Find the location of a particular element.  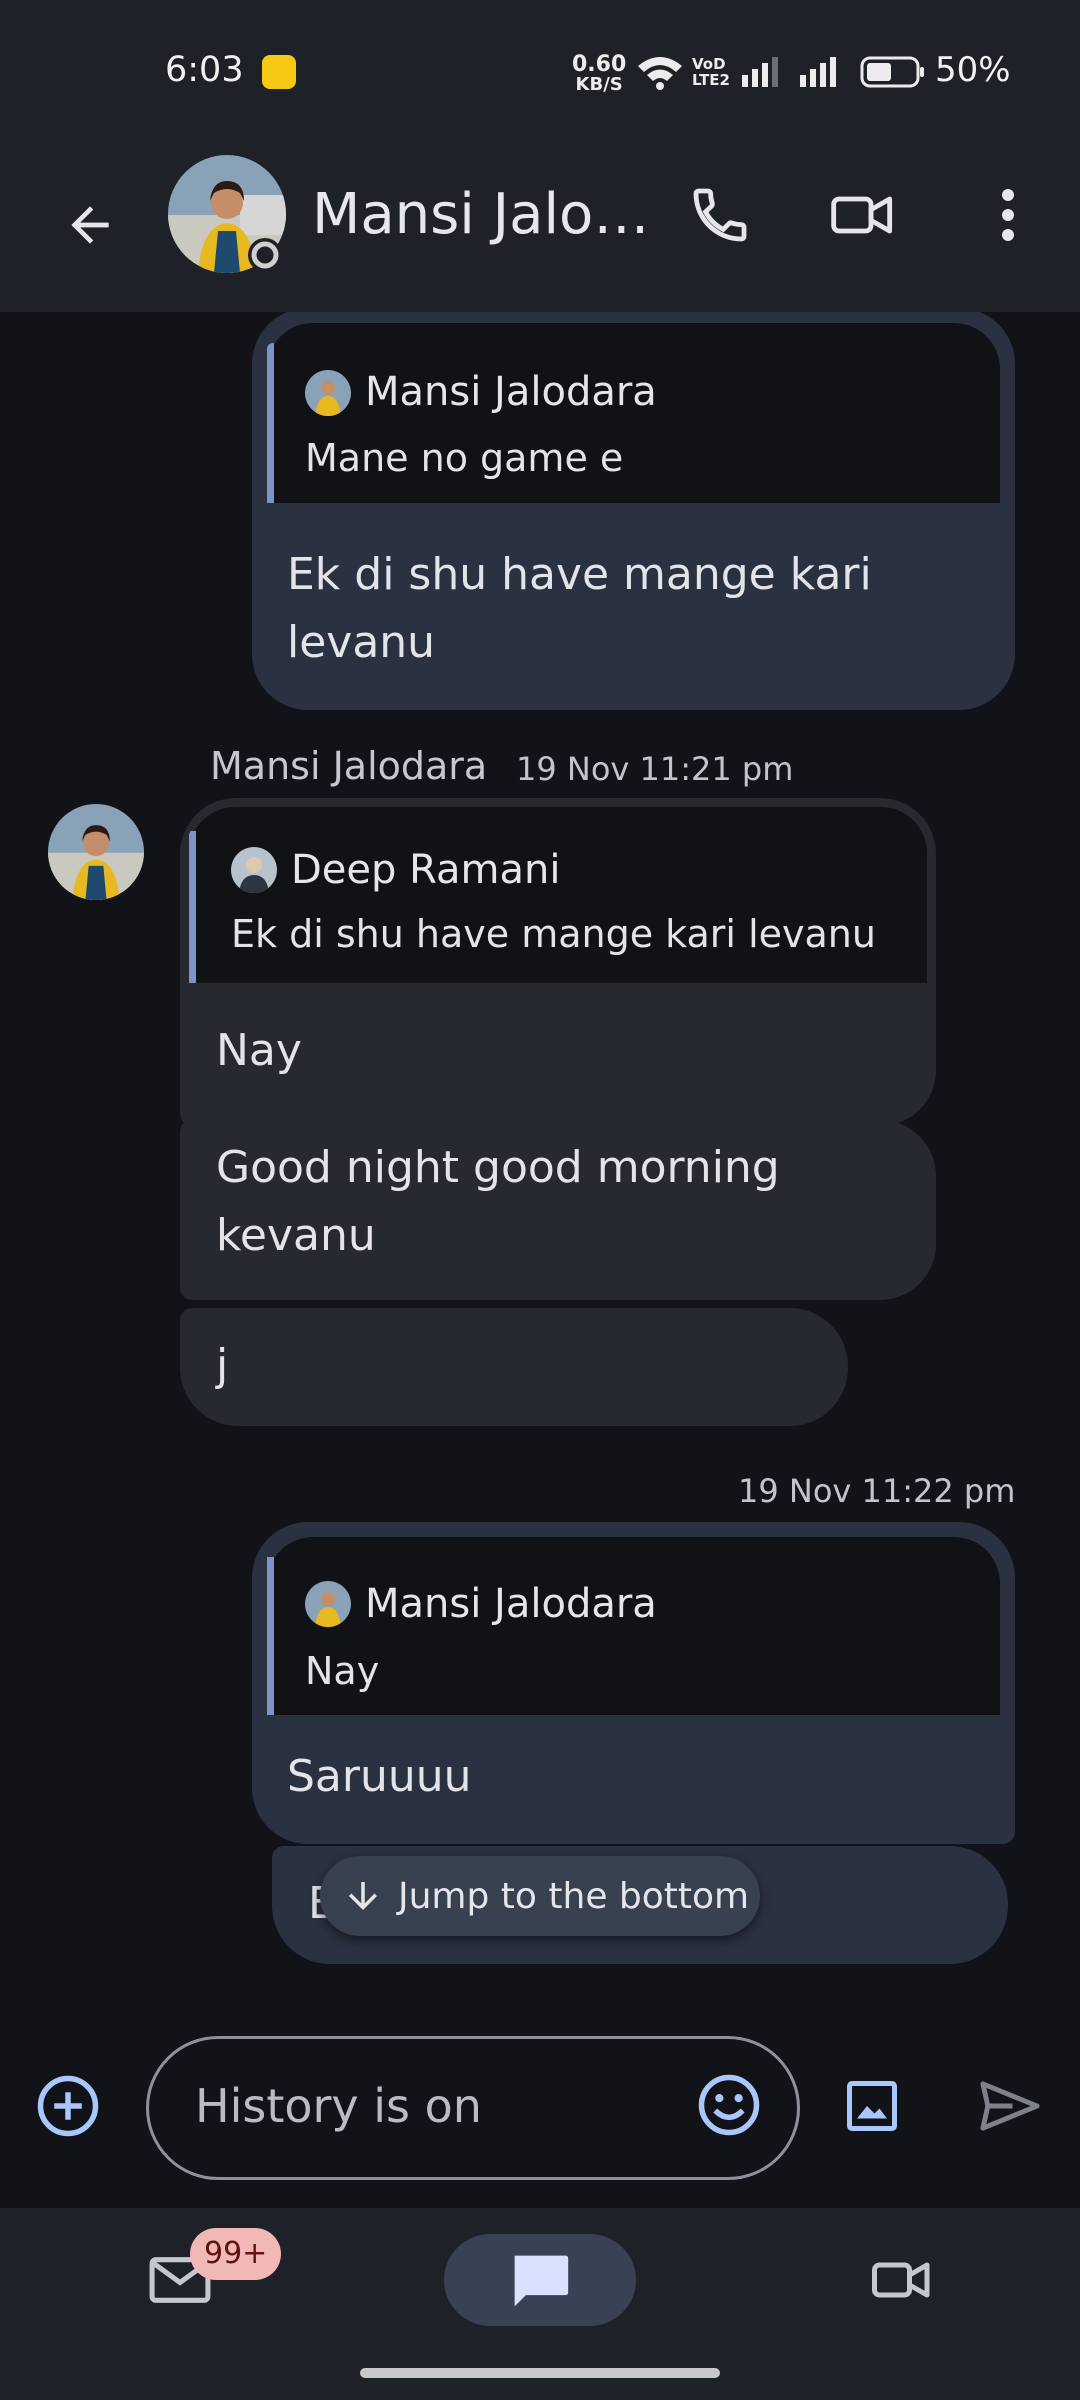

image-icon is located at coordinates (872, 2106).